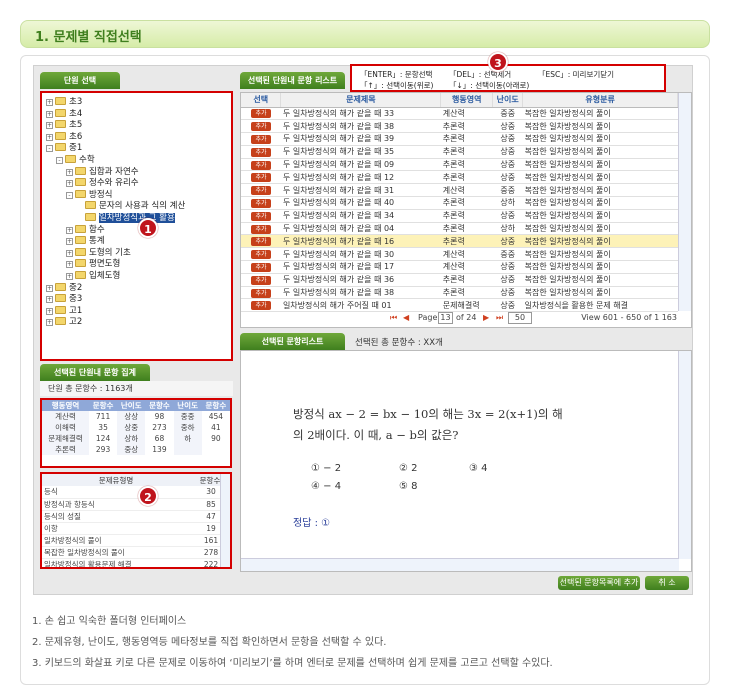 The image size is (730, 697). Describe the element at coordinates (393, 318) in the screenshot. I see `first-page-icon: ⏮` at that location.